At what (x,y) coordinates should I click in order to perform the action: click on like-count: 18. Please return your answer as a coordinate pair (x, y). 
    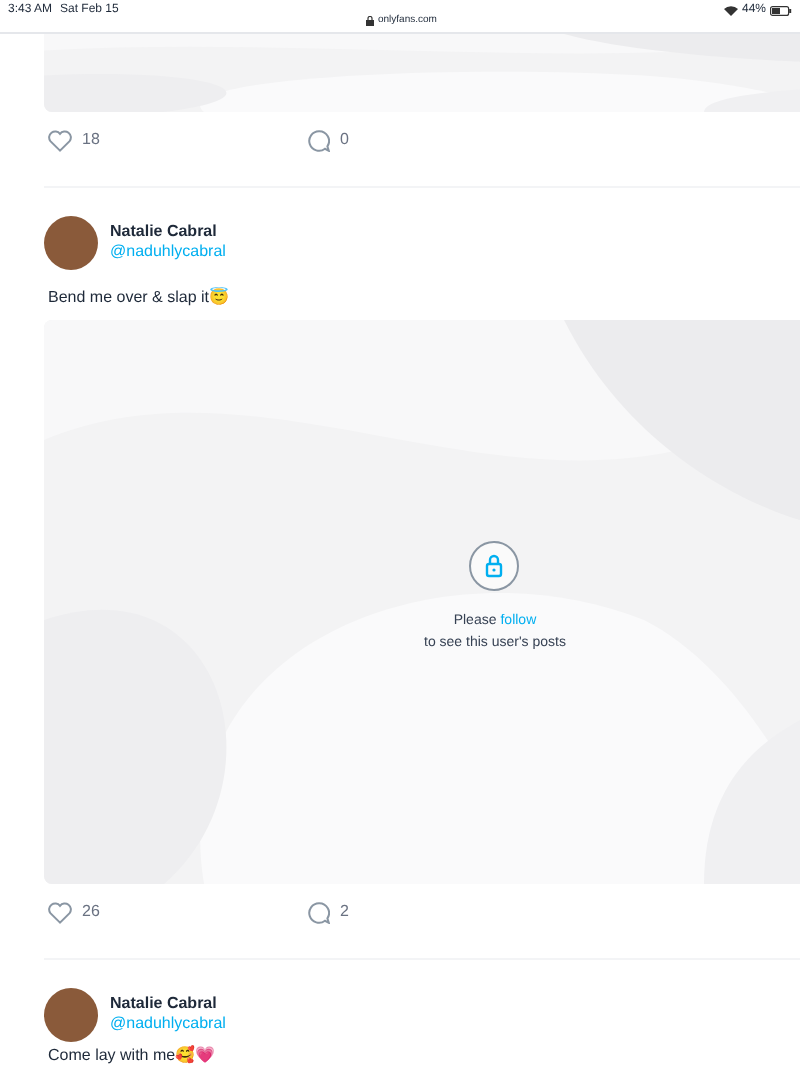
    Looking at the image, I should click on (91, 140).